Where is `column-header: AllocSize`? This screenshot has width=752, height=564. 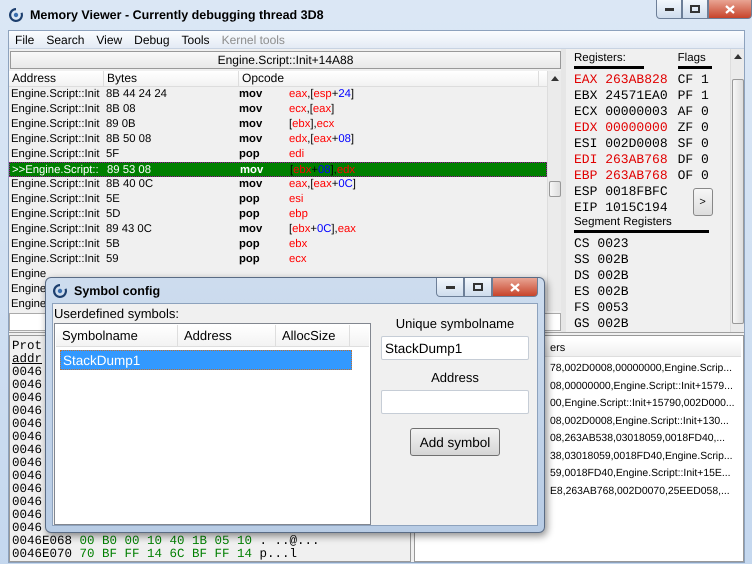
column-header: AllocSize is located at coordinates (313, 335).